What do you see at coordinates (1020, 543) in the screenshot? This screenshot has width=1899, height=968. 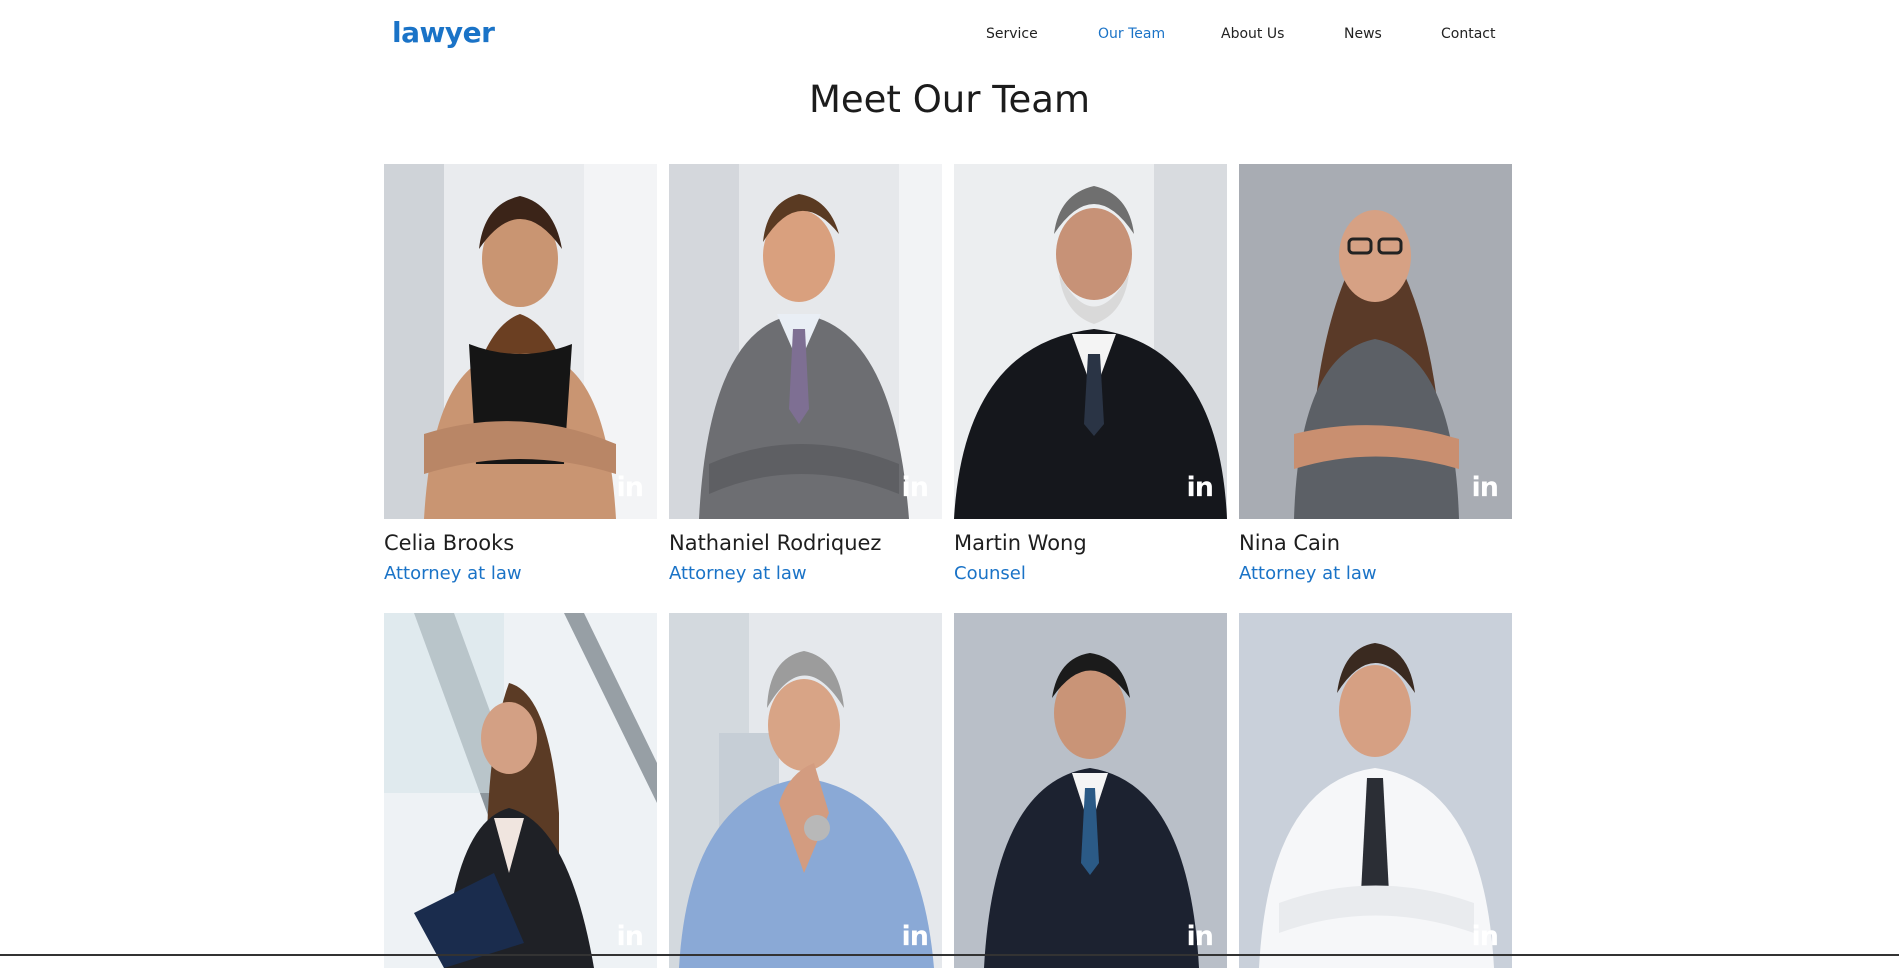 I see `member-name: Martin Wong` at bounding box center [1020, 543].